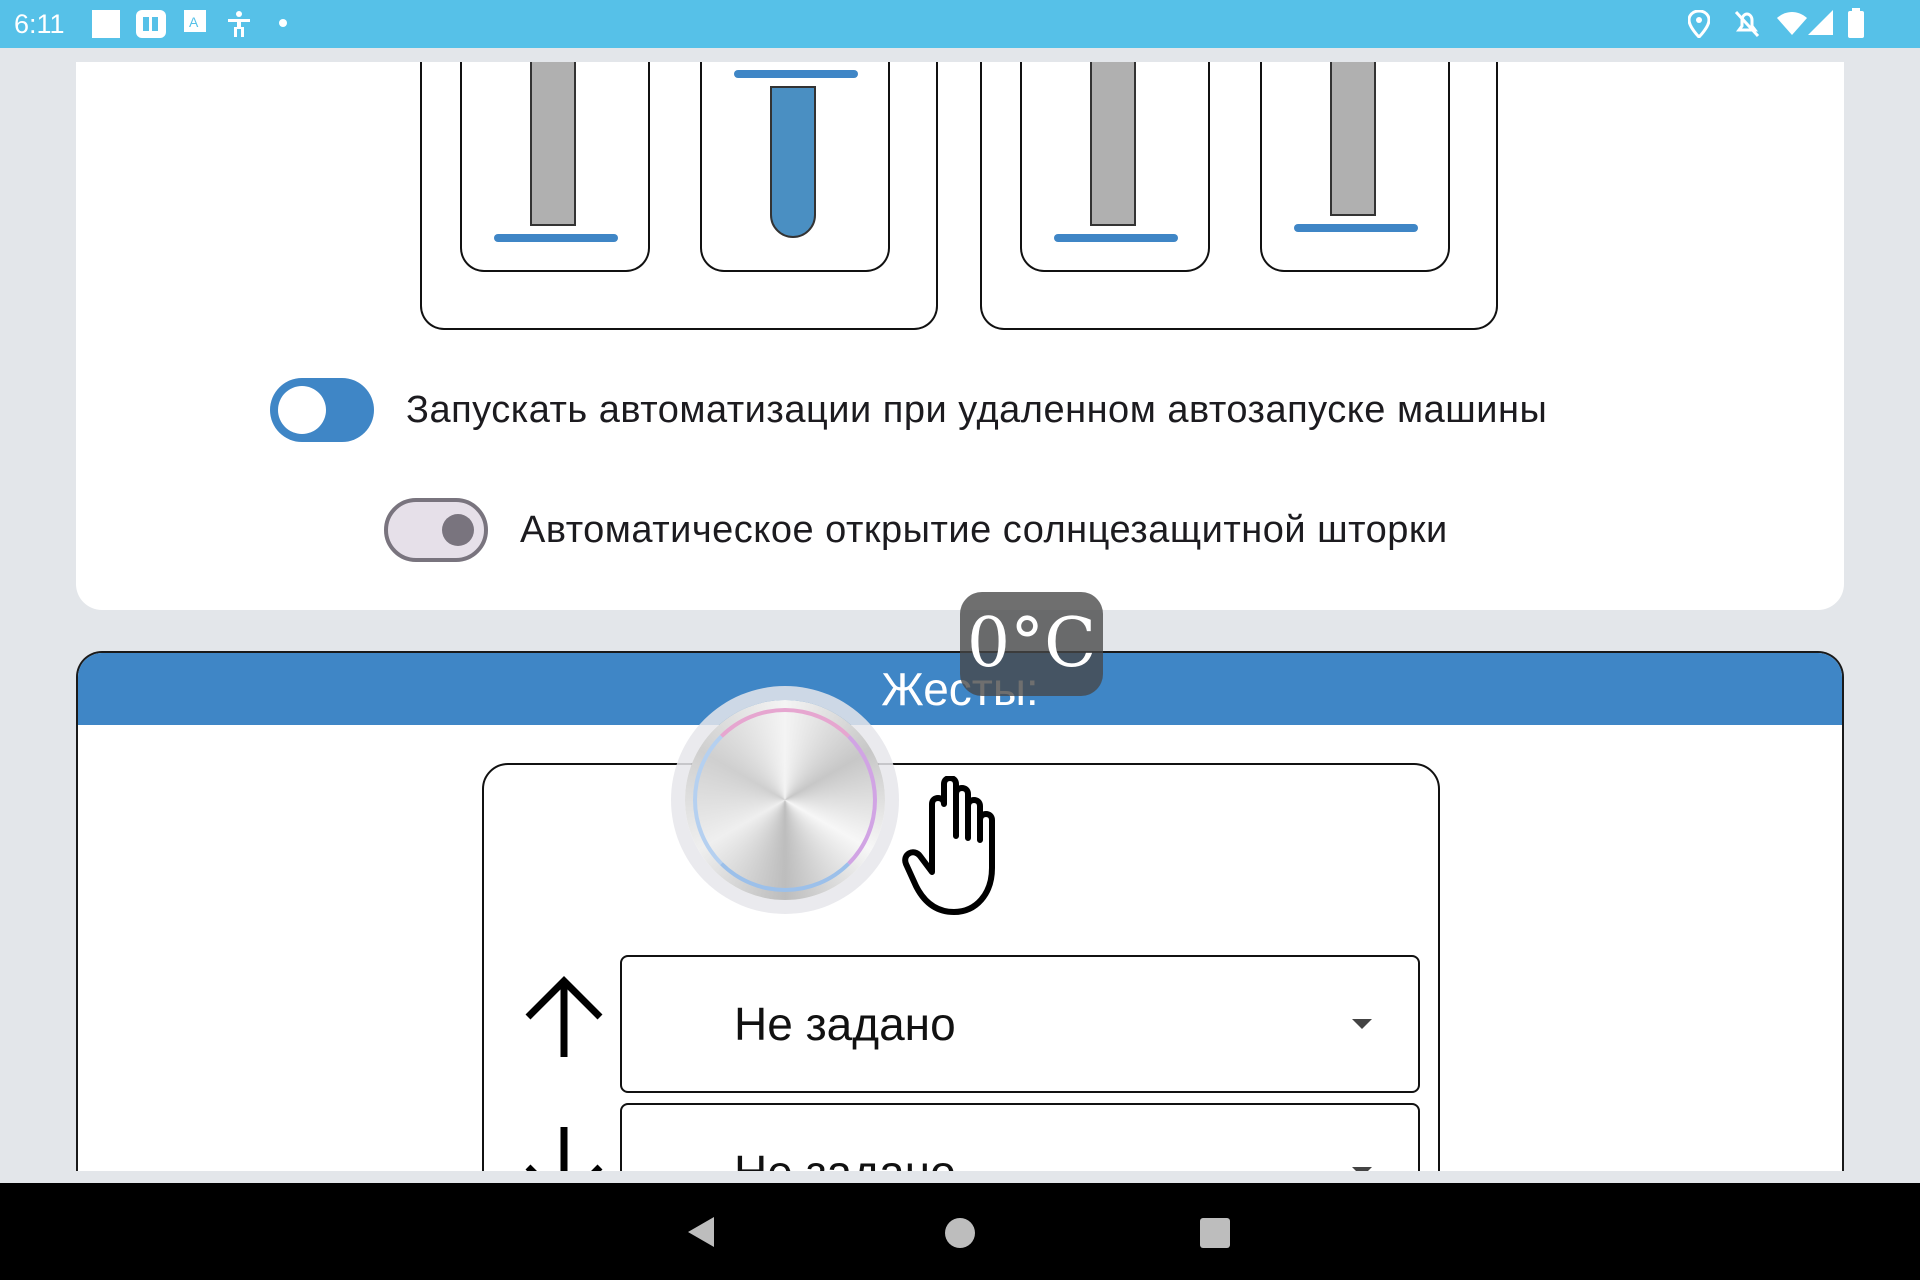  What do you see at coordinates (106, 24) in the screenshot?
I see `notification-square-icon` at bounding box center [106, 24].